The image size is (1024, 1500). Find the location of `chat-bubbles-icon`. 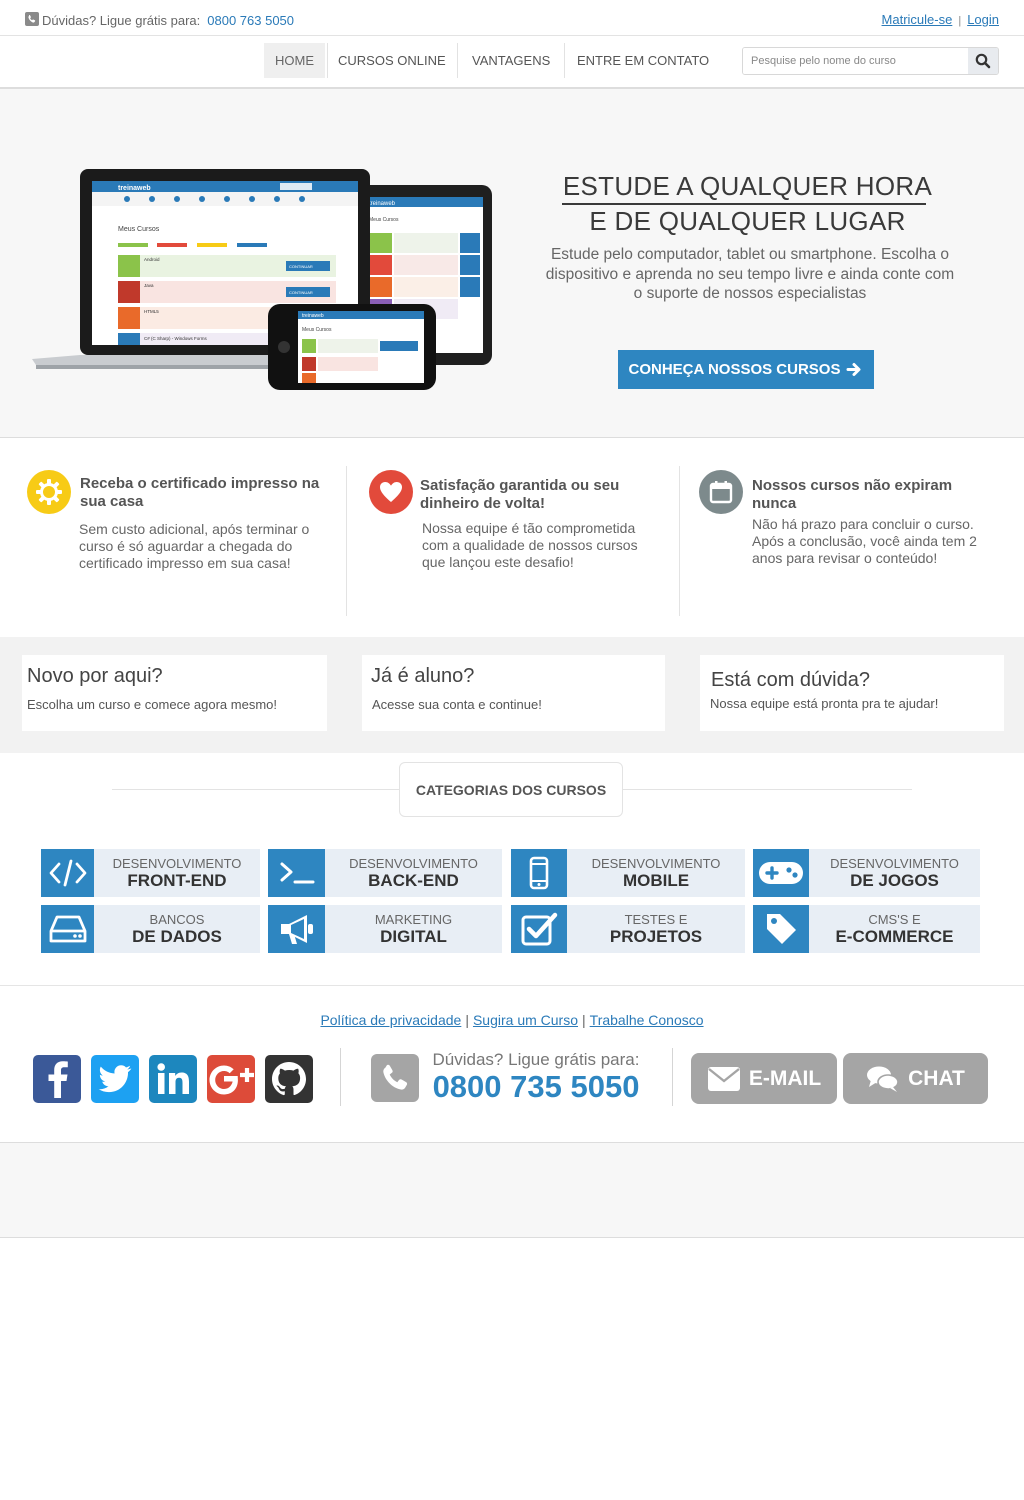

chat-bubbles-icon is located at coordinates (883, 1079).